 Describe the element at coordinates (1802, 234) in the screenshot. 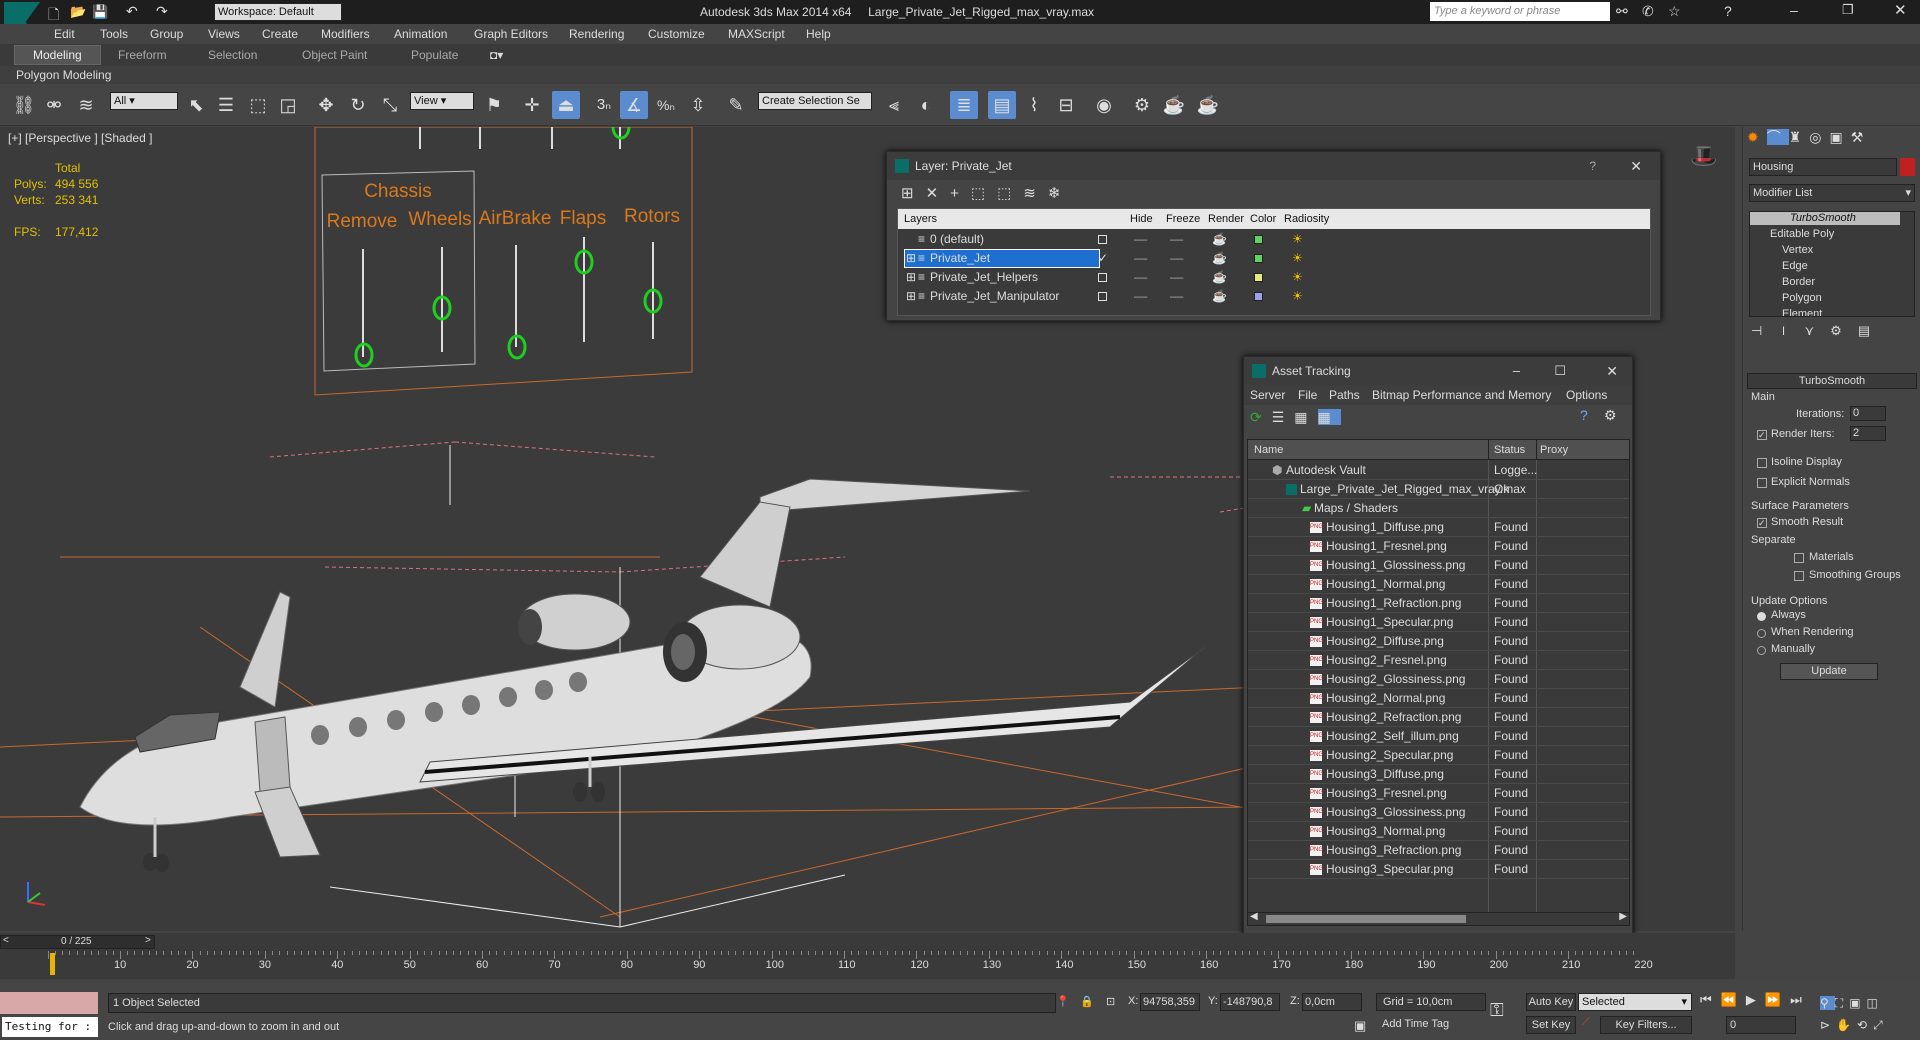

I see `stack-item-editable-poly: Editable Poly` at that location.